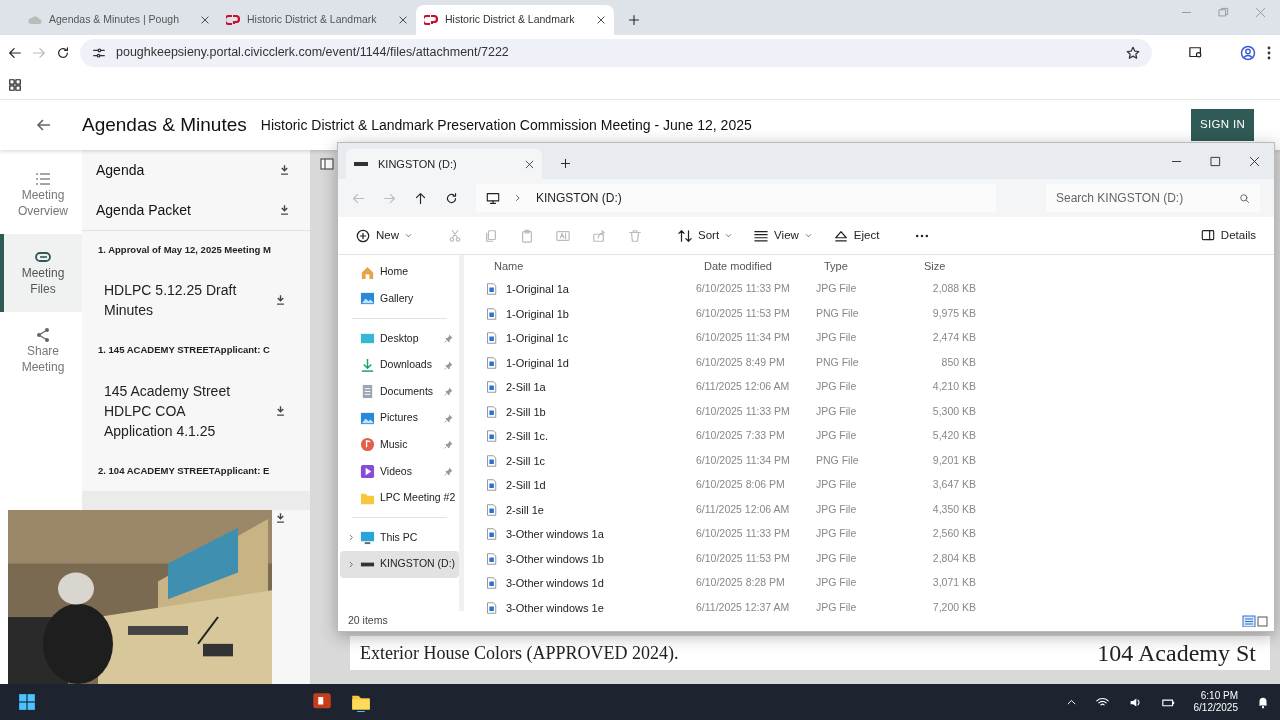  Describe the element at coordinates (399, 272) in the screenshot. I see `nav-pane-item: Home` at that location.